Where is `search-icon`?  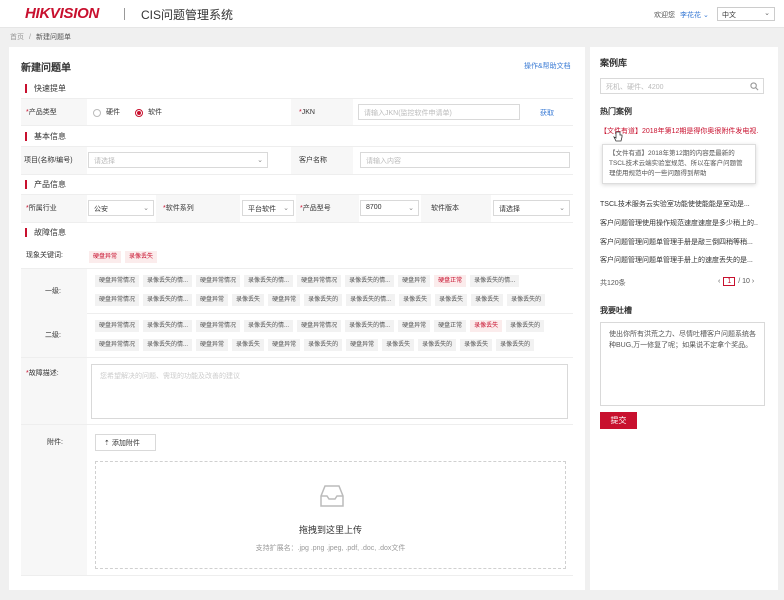
search-icon is located at coordinates (754, 86).